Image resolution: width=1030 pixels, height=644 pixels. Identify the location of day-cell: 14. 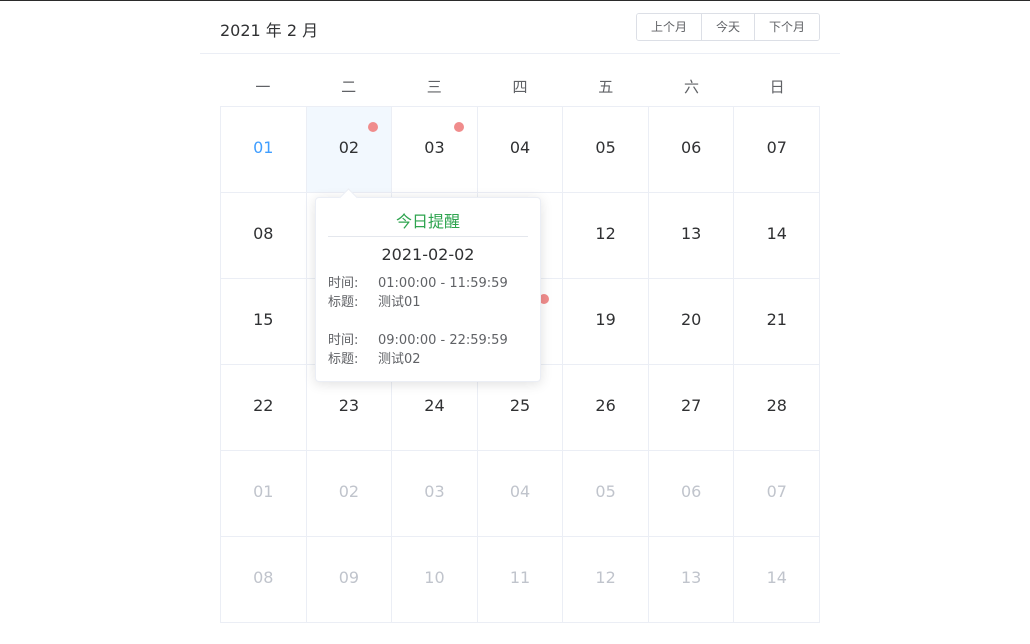
(777, 236).